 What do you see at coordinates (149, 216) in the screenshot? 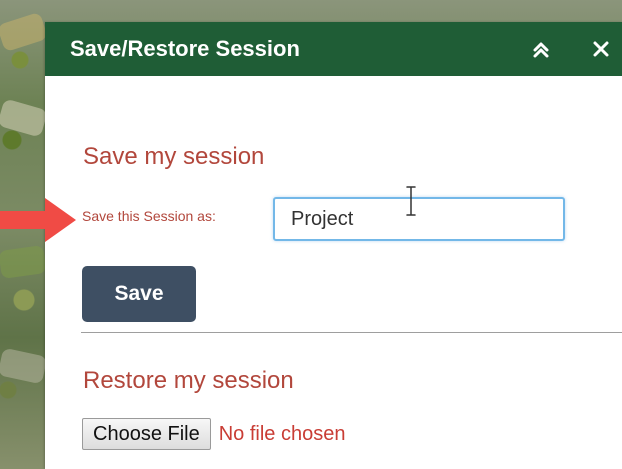
I see `session-name-label: Save this Session as:` at bounding box center [149, 216].